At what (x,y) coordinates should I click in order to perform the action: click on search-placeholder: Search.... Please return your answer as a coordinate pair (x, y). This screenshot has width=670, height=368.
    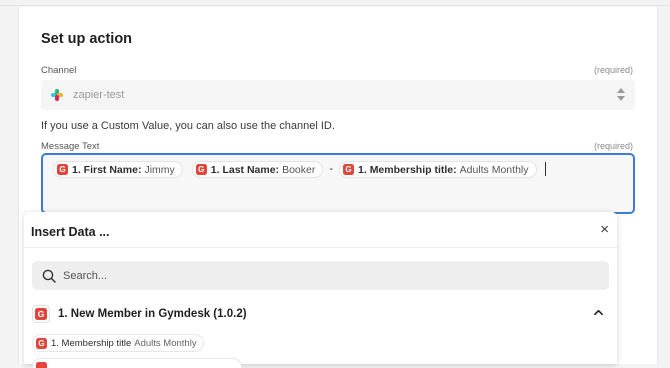
    Looking at the image, I should click on (85, 275).